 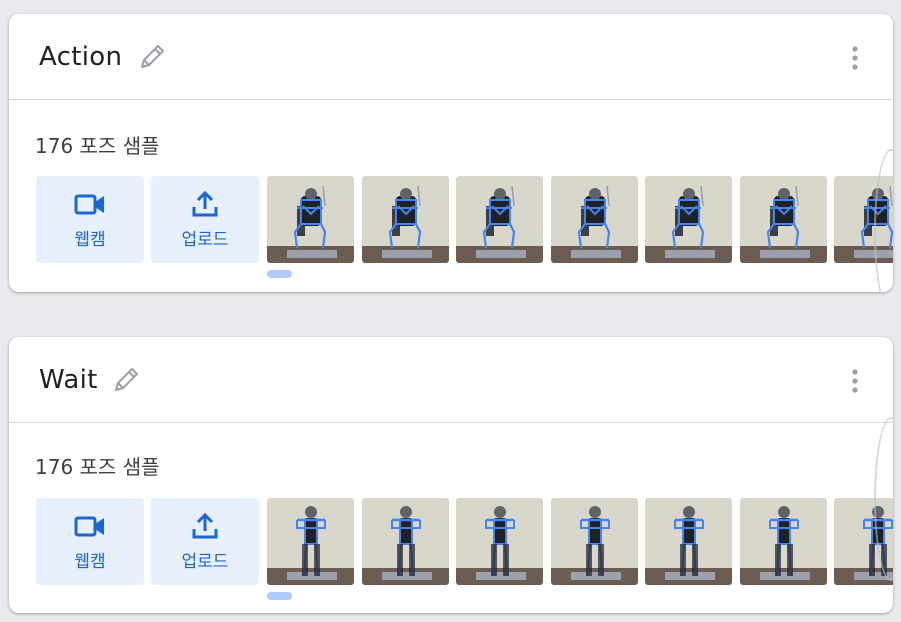 What do you see at coordinates (883, 220) in the screenshot?
I see `decorative-arc` at bounding box center [883, 220].